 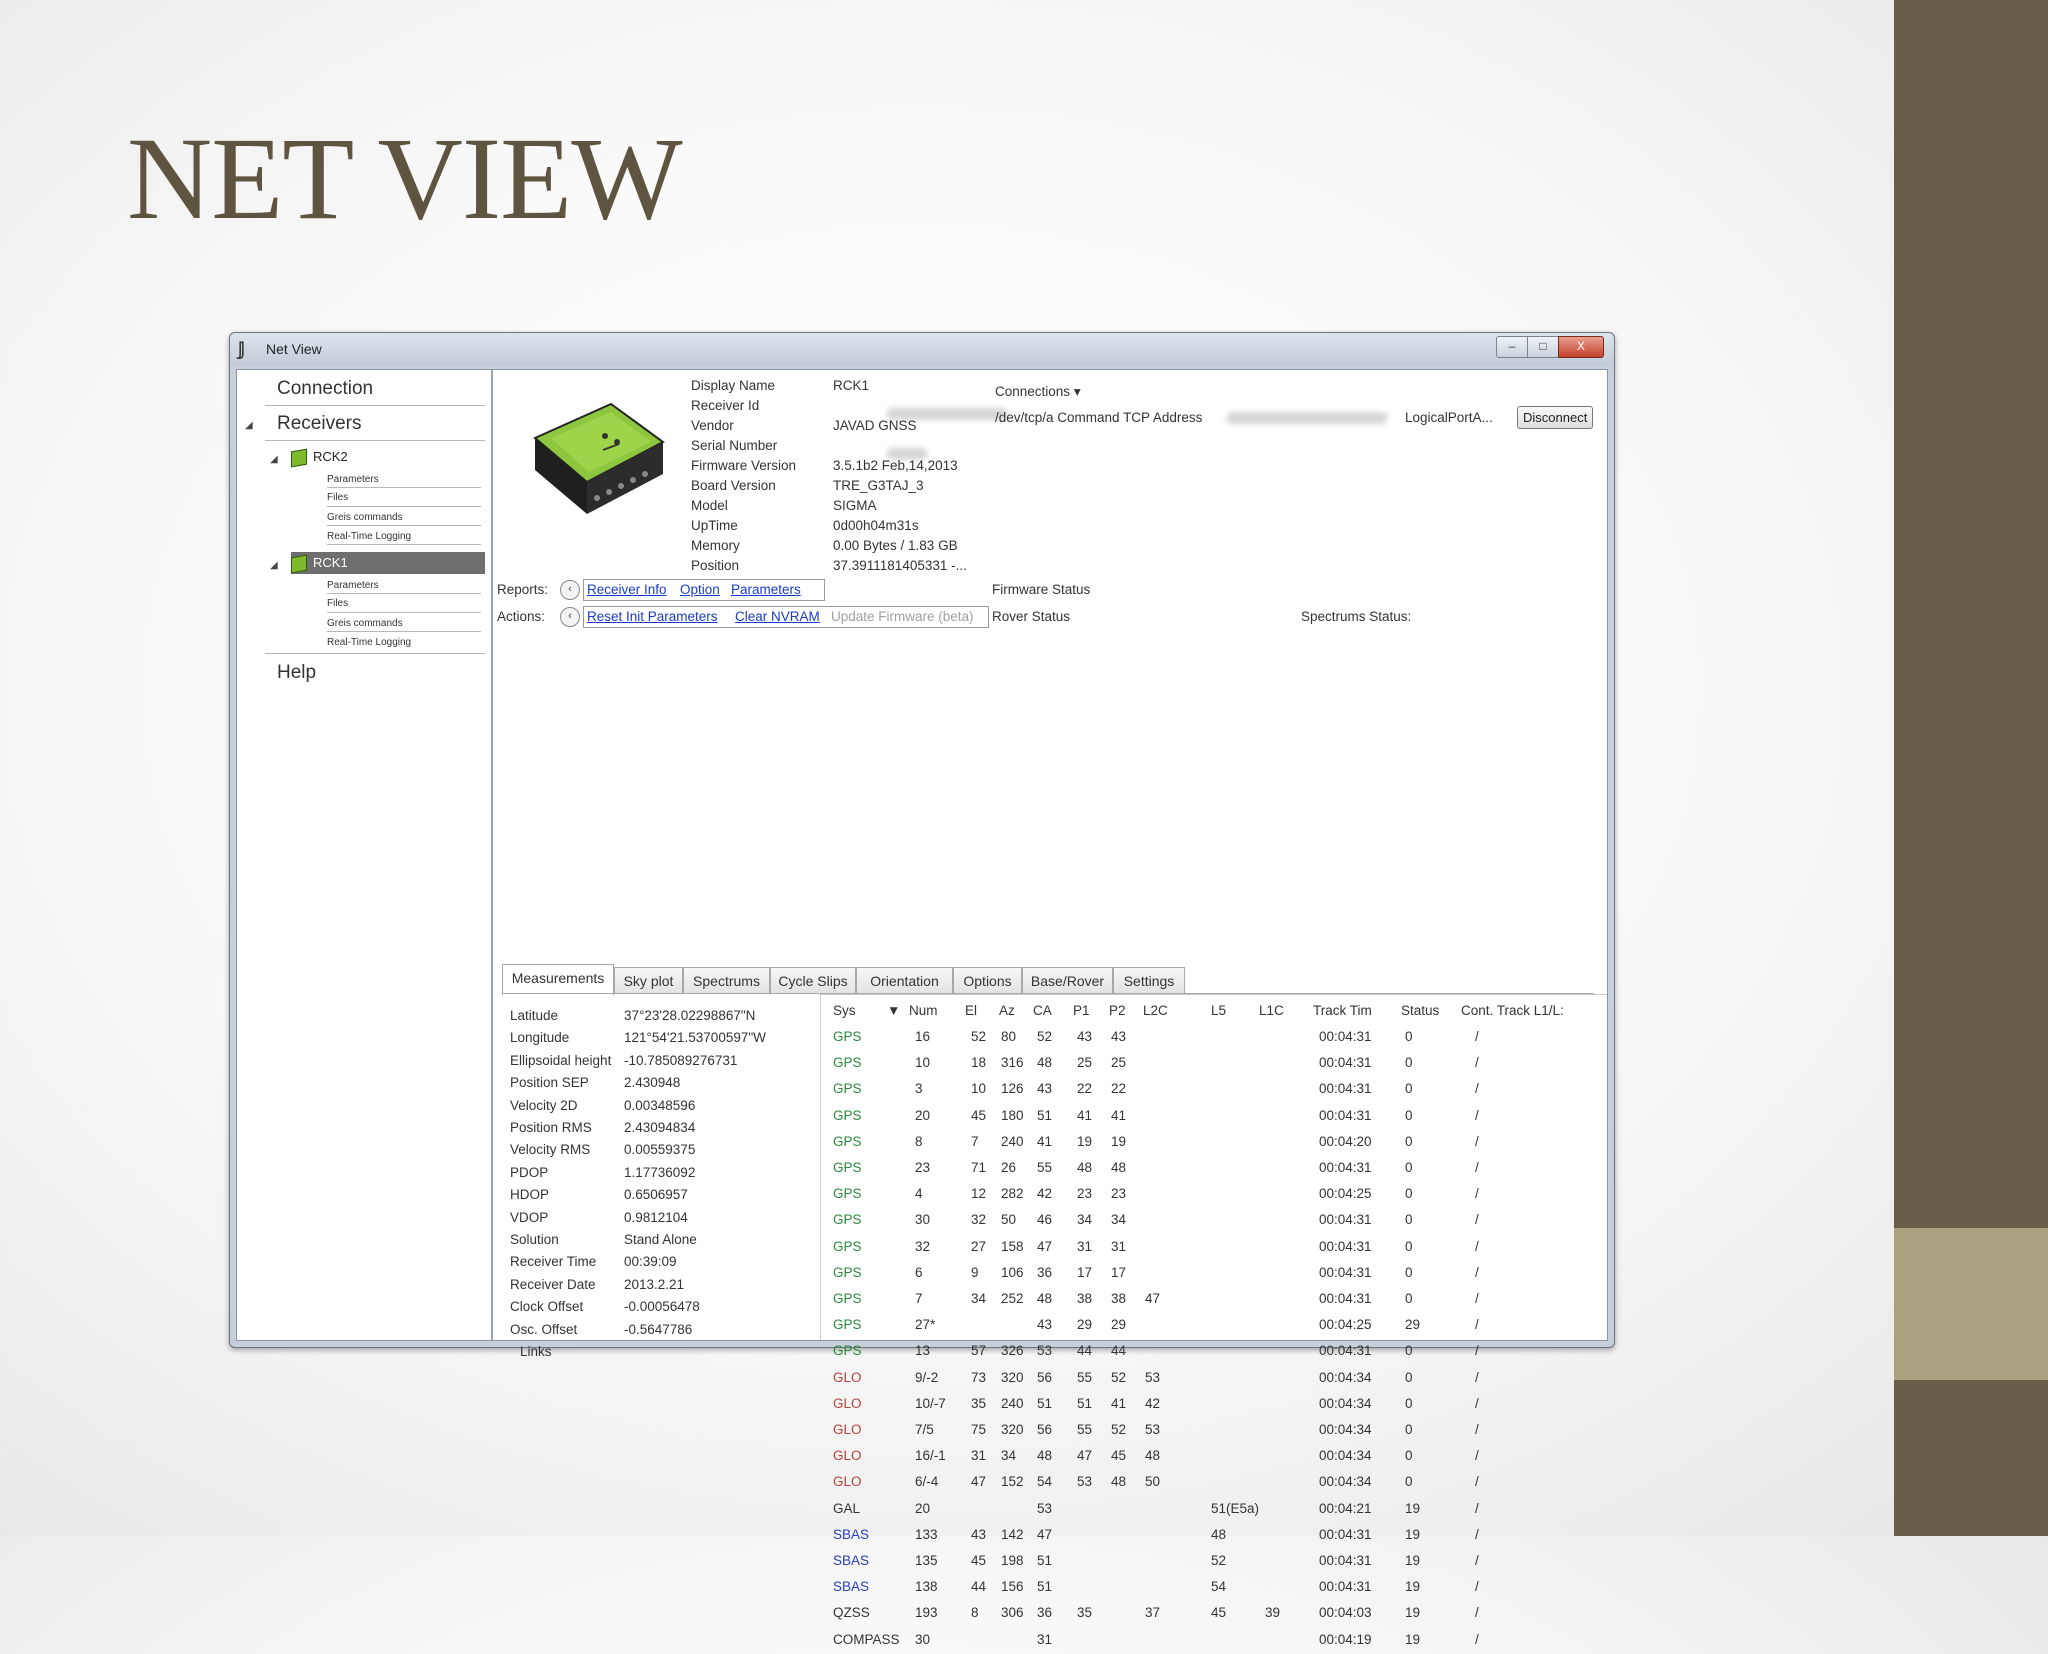 I want to click on table-row: GPS 32 27 158 47 31 31 00:04:31 0 /, so click(x=1191, y=1250).